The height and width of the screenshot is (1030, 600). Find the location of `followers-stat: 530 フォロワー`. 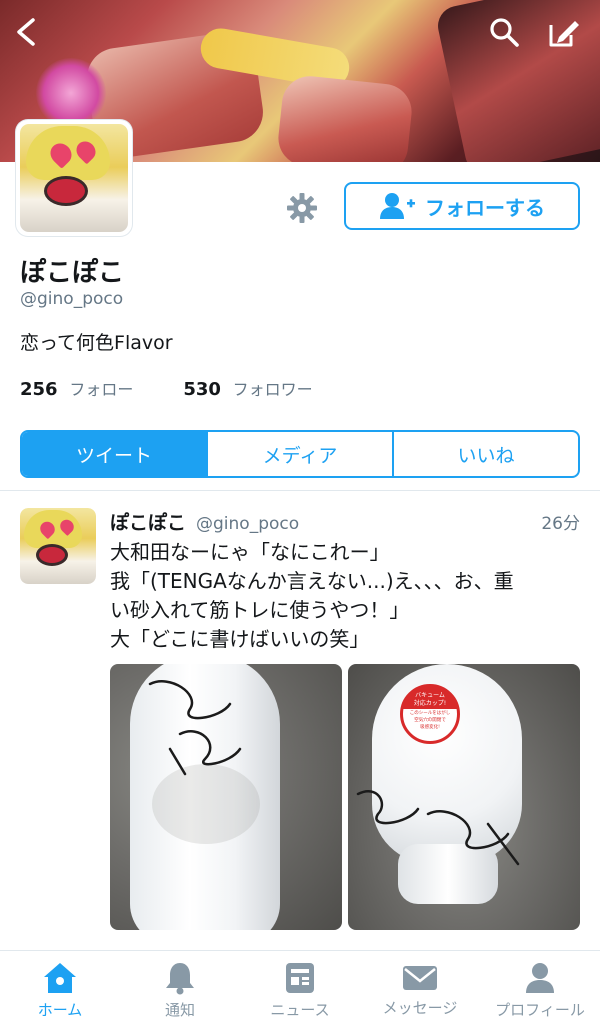

followers-stat: 530 フォロワー is located at coordinates (247, 388).